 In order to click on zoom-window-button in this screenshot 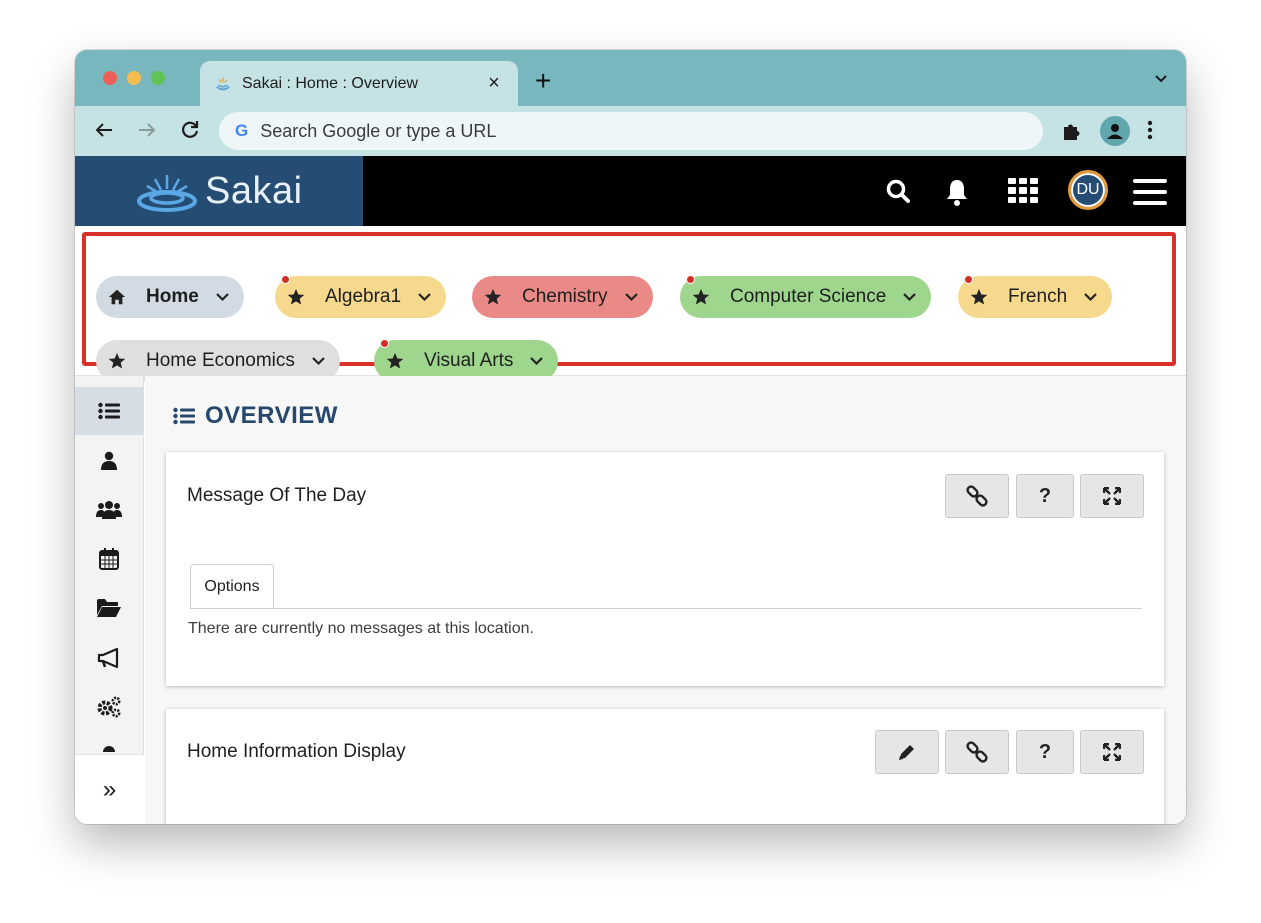, I will do `click(158, 78)`.